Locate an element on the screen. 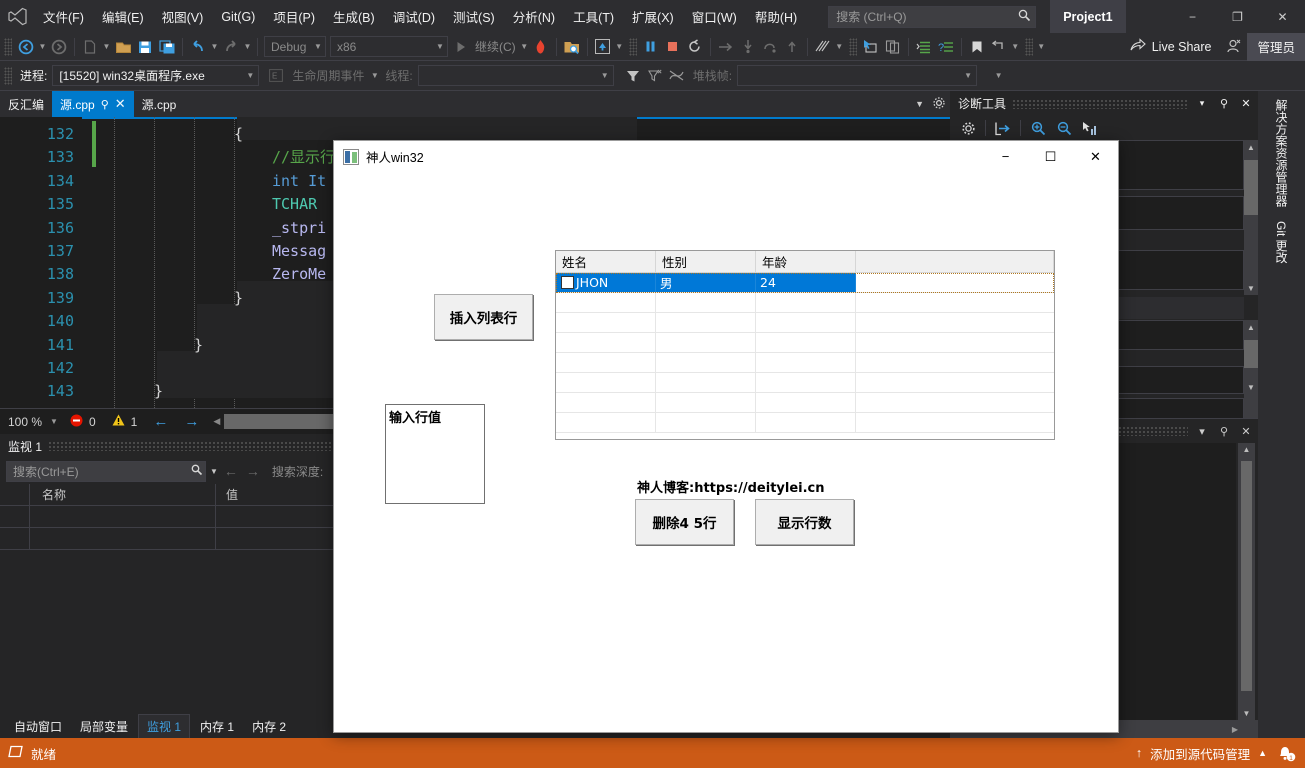 The height and width of the screenshot is (768, 1305). menu-item-help: 帮助(H) is located at coordinates (776, 16).